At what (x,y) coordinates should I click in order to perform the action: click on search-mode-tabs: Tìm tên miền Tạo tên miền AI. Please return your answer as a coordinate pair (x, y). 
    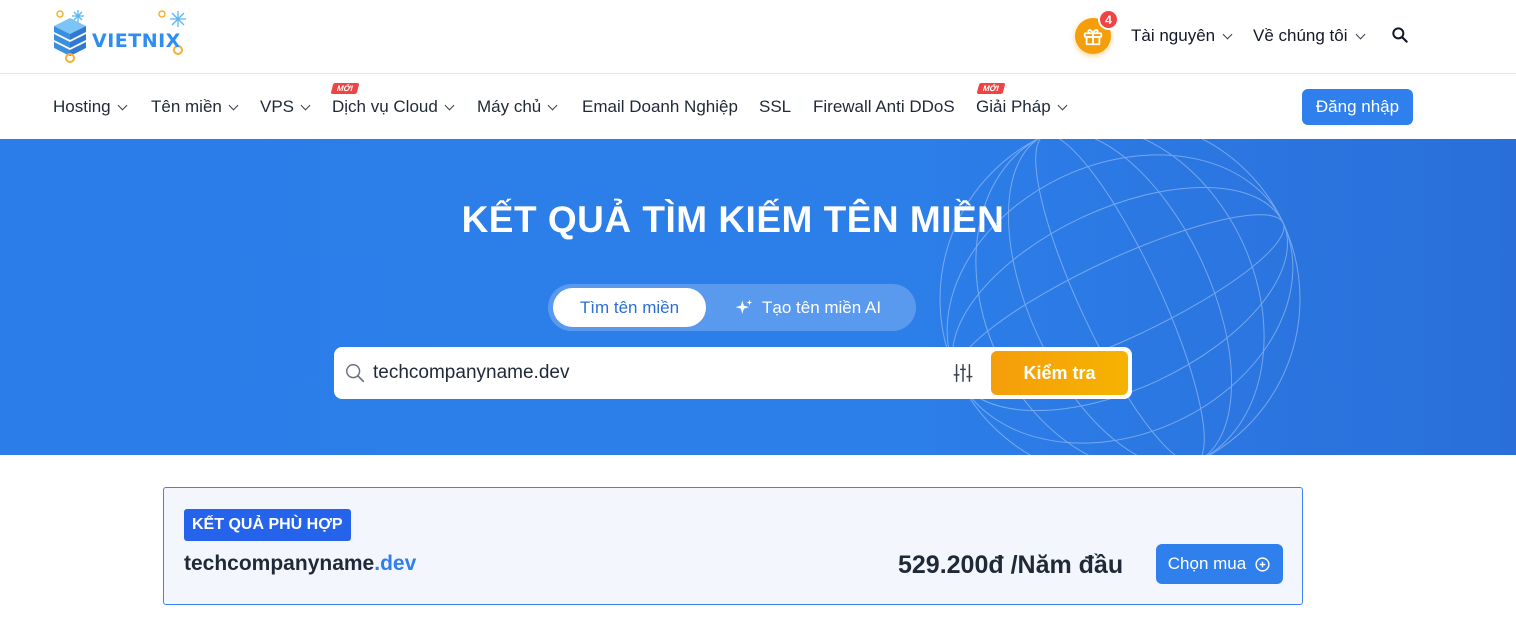
    Looking at the image, I should click on (732, 307).